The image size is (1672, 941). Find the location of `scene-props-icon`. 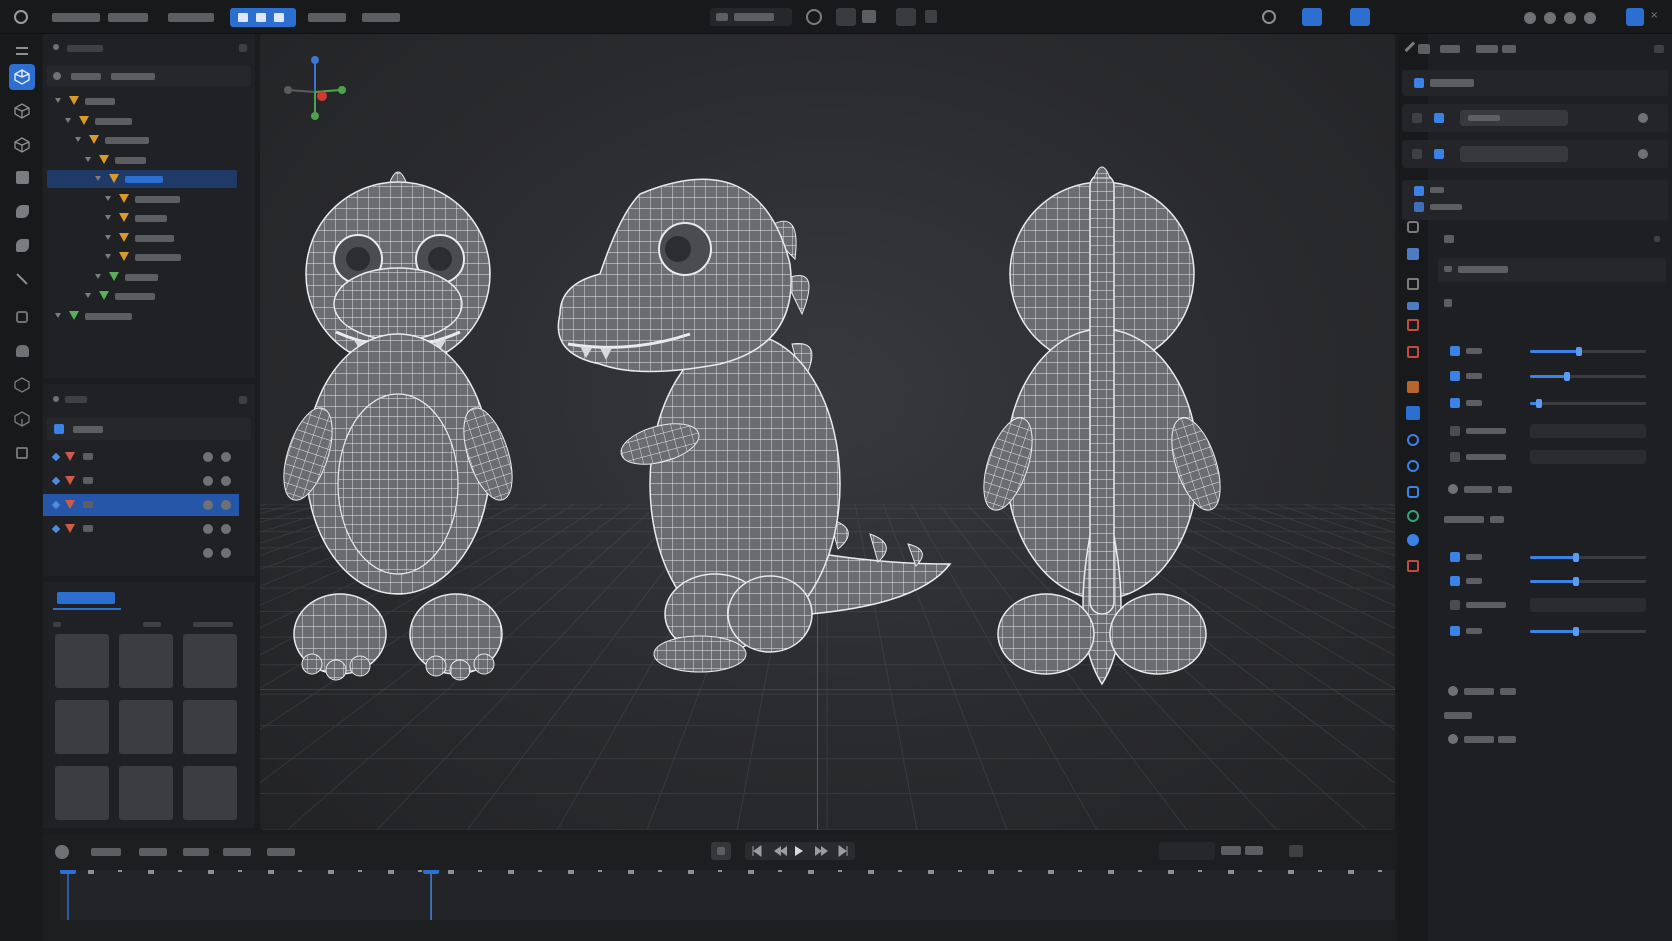

scene-props-icon is located at coordinates (1413, 306).